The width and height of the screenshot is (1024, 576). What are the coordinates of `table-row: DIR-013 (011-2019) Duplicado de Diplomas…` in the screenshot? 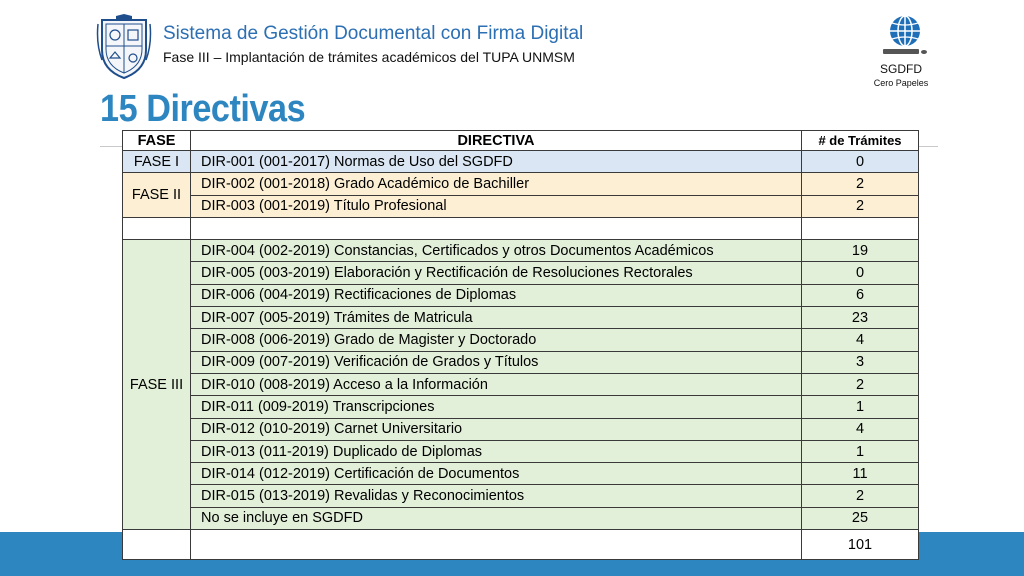 It's located at (520, 451).